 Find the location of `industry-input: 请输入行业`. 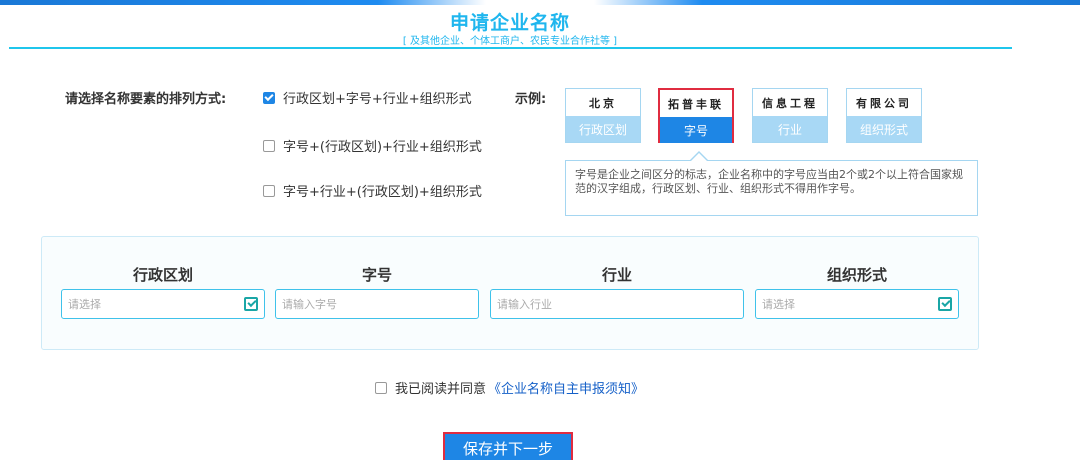

industry-input: 请输入行业 is located at coordinates (617, 304).